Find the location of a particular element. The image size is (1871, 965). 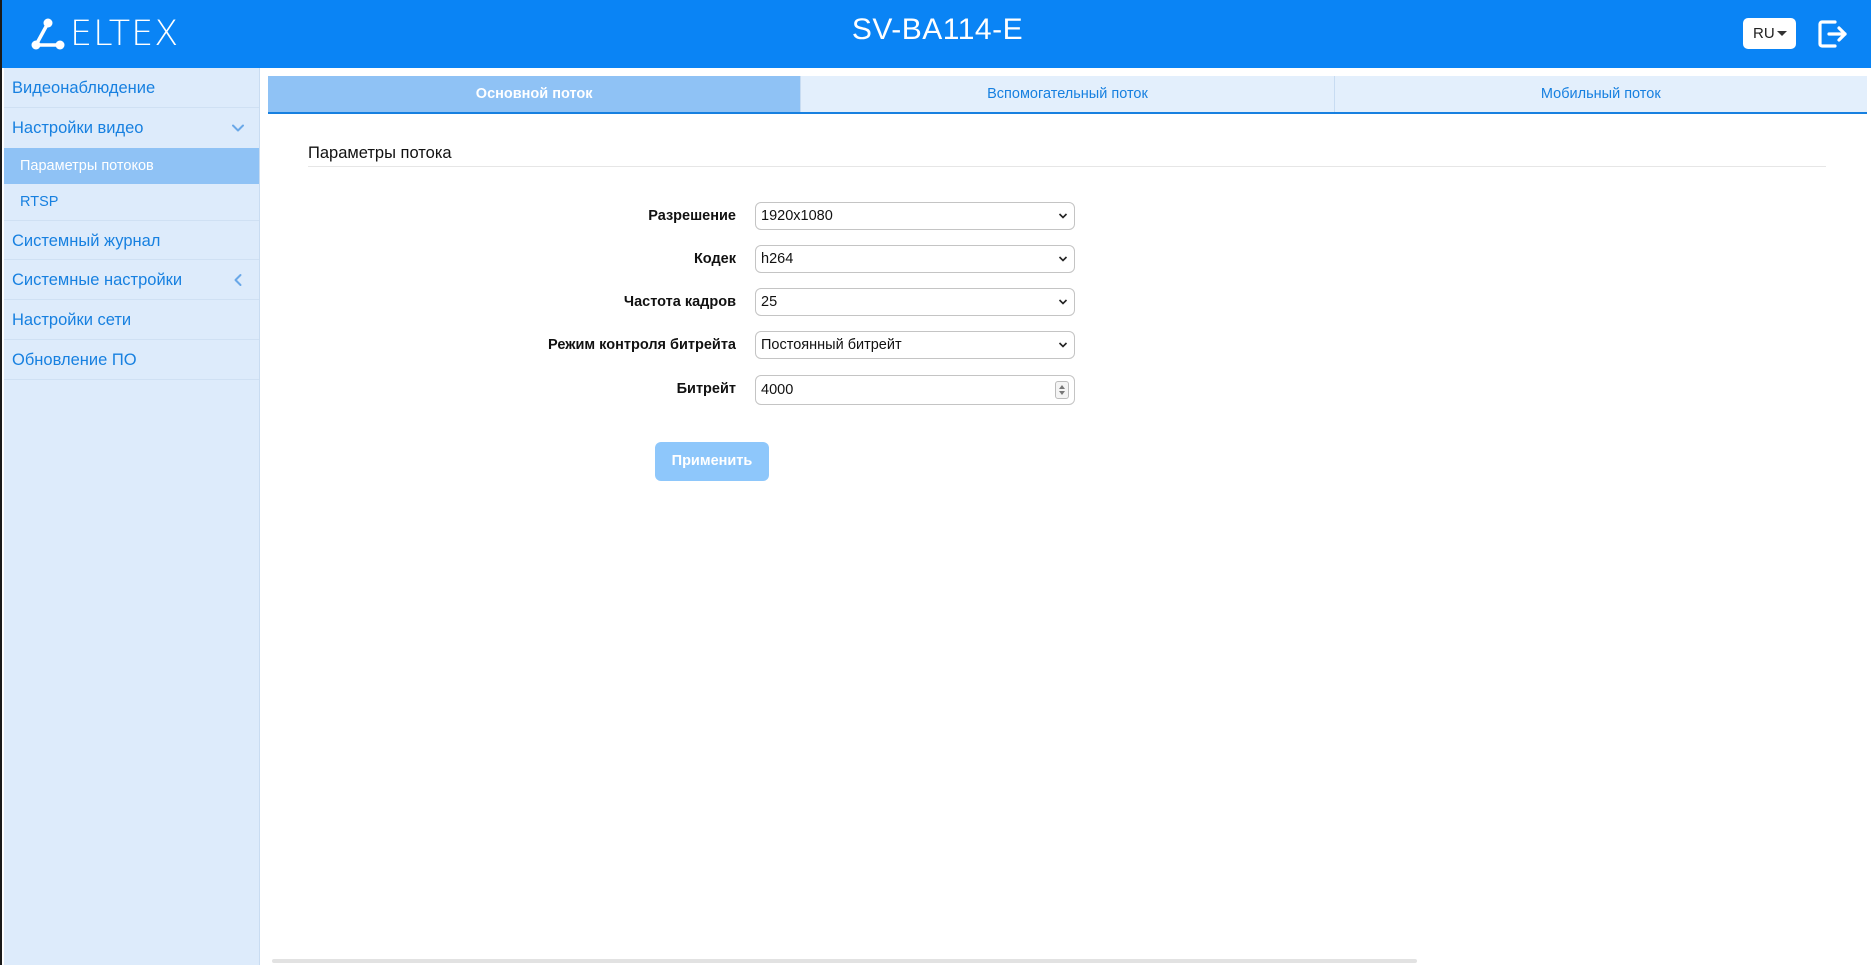

sidebar-subitem-rtsp: RTSP is located at coordinates (131, 202).